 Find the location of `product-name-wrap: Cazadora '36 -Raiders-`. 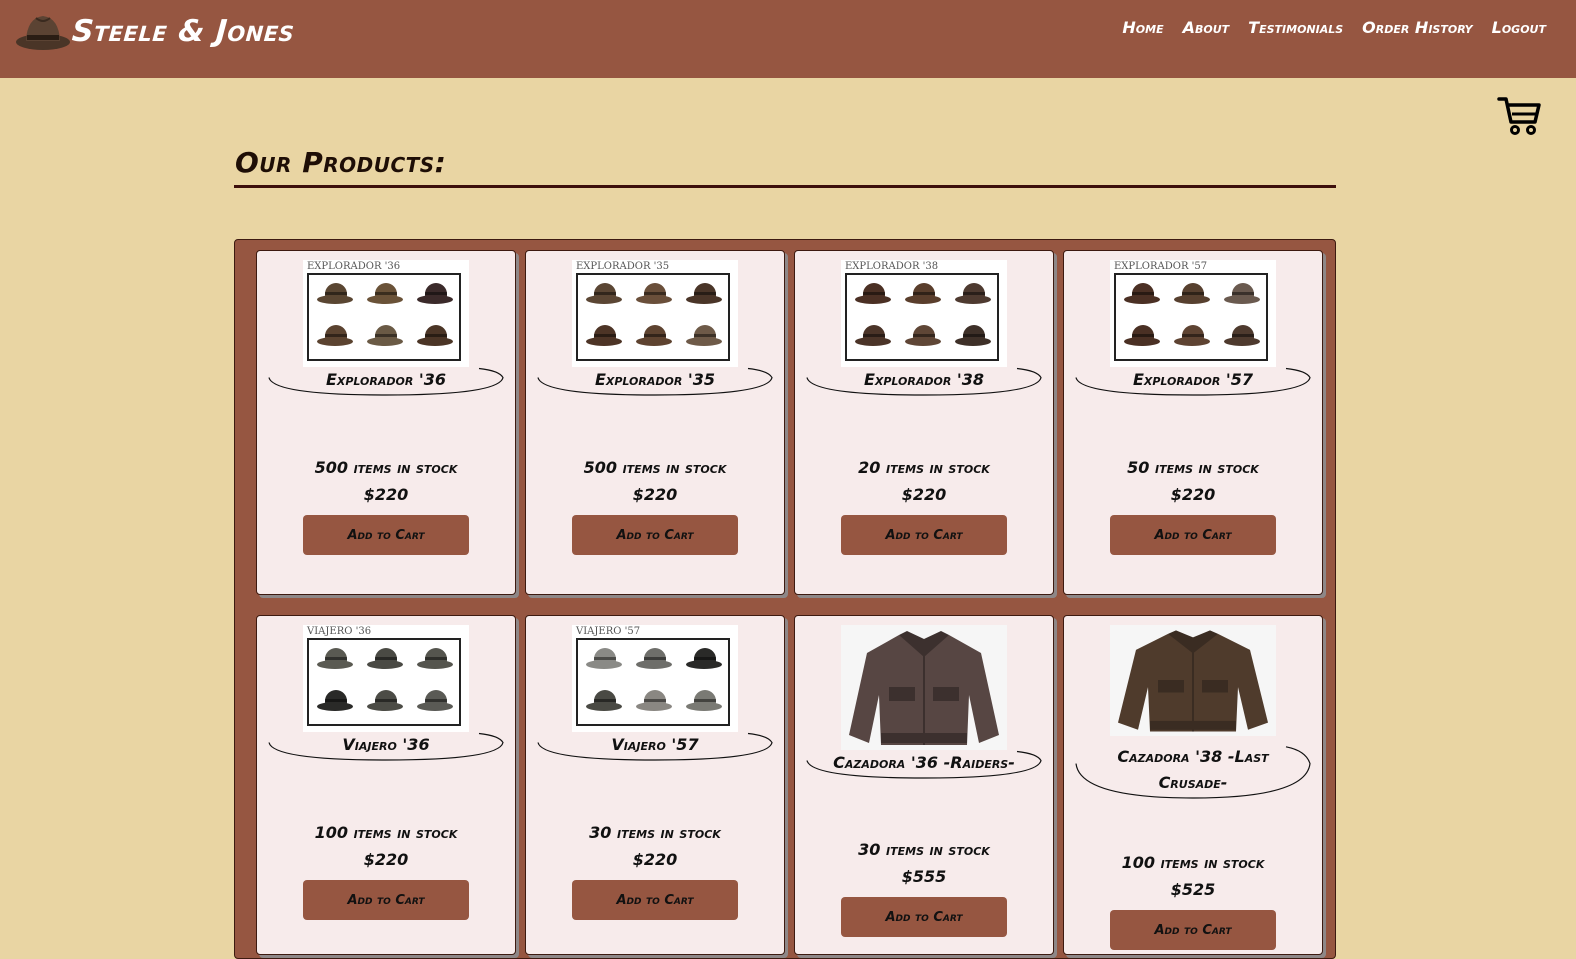

product-name-wrap: Cazadora '36 -Raiders- is located at coordinates (924, 765).